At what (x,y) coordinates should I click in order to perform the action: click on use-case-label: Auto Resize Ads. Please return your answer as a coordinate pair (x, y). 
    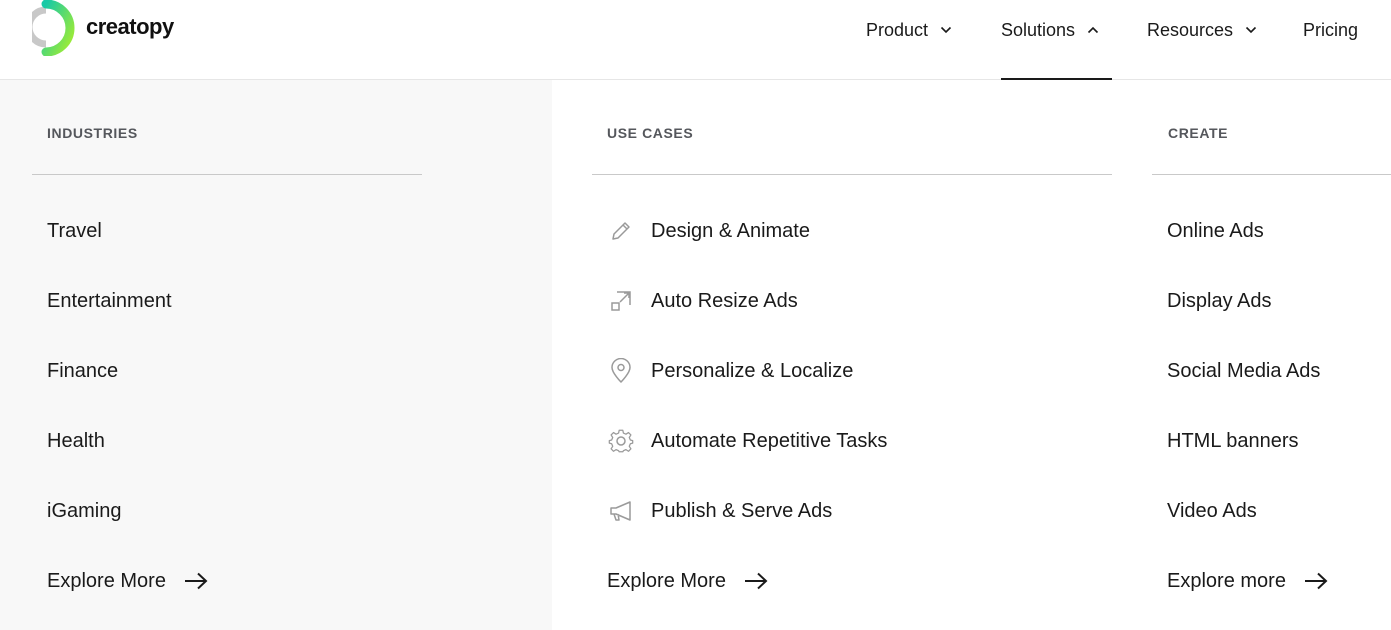
    Looking at the image, I should click on (724, 300).